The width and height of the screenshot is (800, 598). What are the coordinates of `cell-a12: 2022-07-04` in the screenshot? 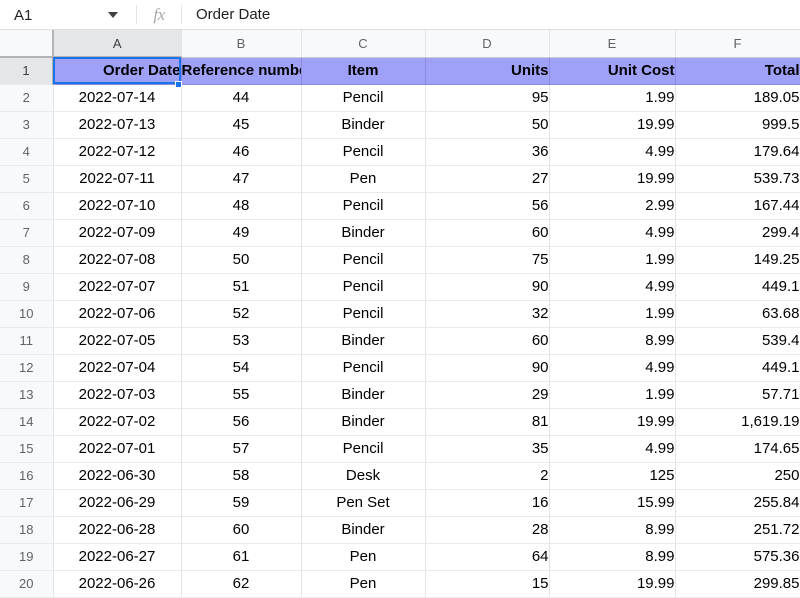 It's located at (117, 368).